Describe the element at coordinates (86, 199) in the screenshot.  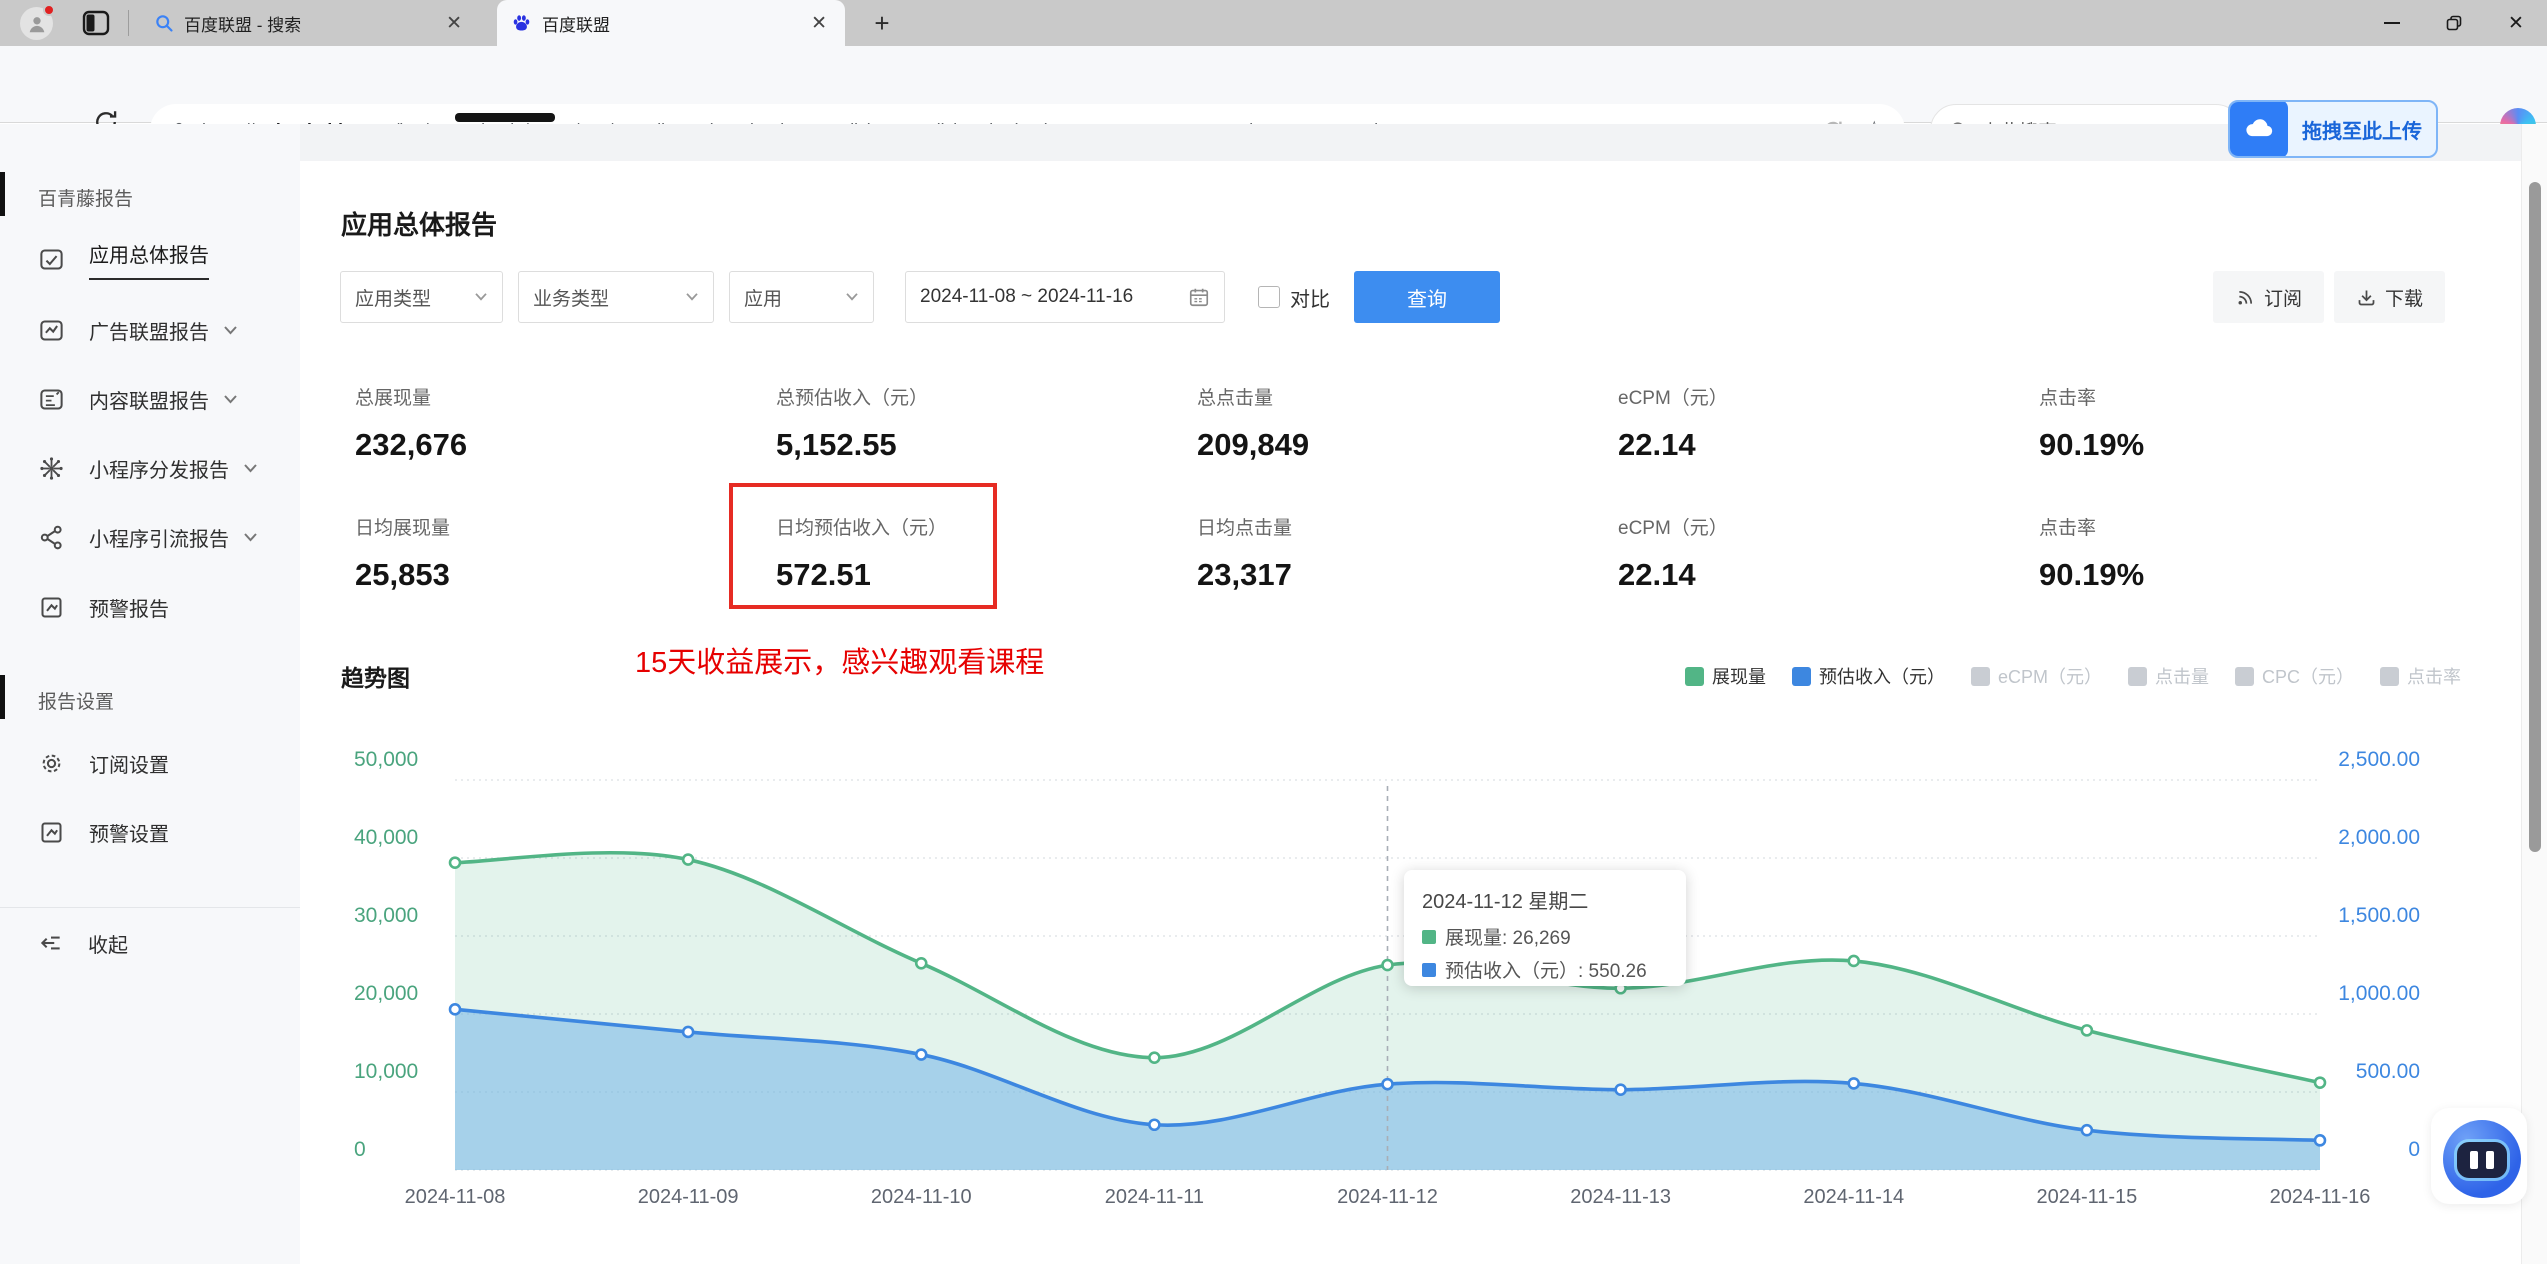
I see `sidebar-section-header: 百青藤报告` at that location.